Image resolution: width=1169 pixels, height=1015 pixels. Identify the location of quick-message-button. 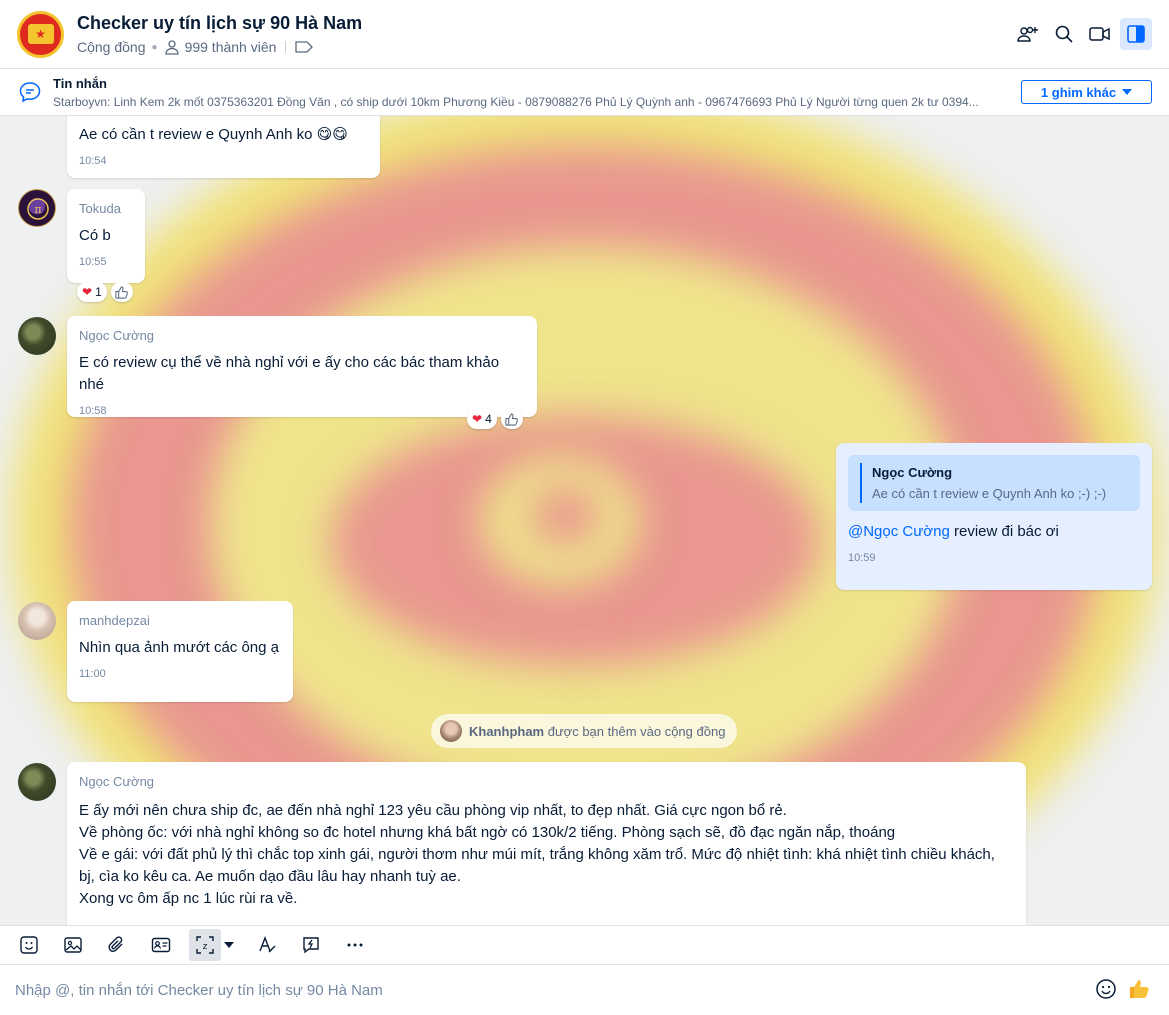
(311, 945).